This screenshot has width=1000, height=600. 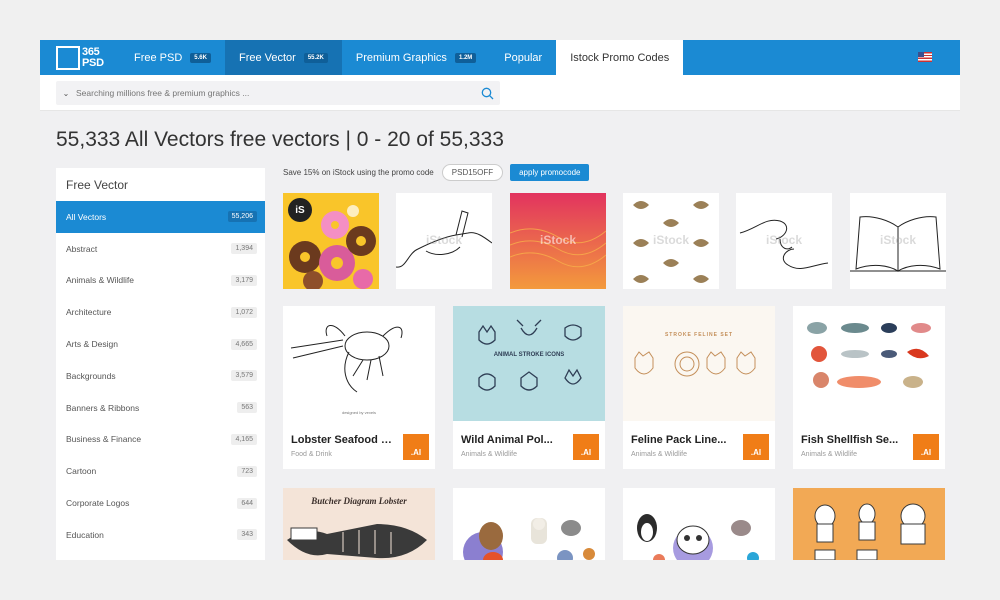 I want to click on sidebar-item-count: 55,206, so click(x=242, y=217).